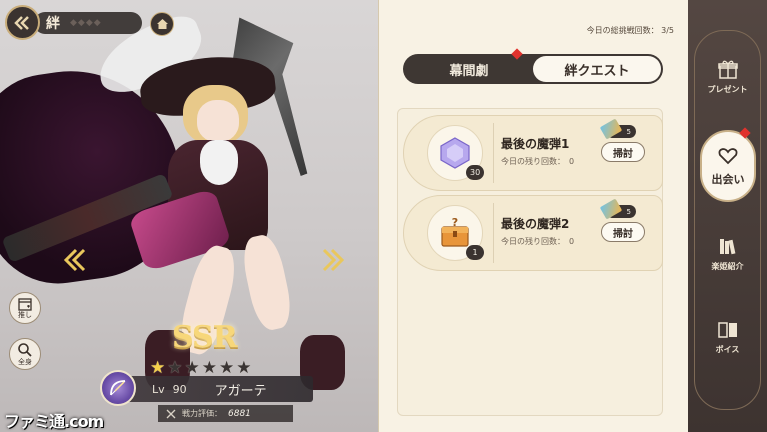 Image resolution: width=767 pixels, height=432 pixels. What do you see at coordinates (727, 246) in the screenshot?
I see `books-icon` at bounding box center [727, 246].